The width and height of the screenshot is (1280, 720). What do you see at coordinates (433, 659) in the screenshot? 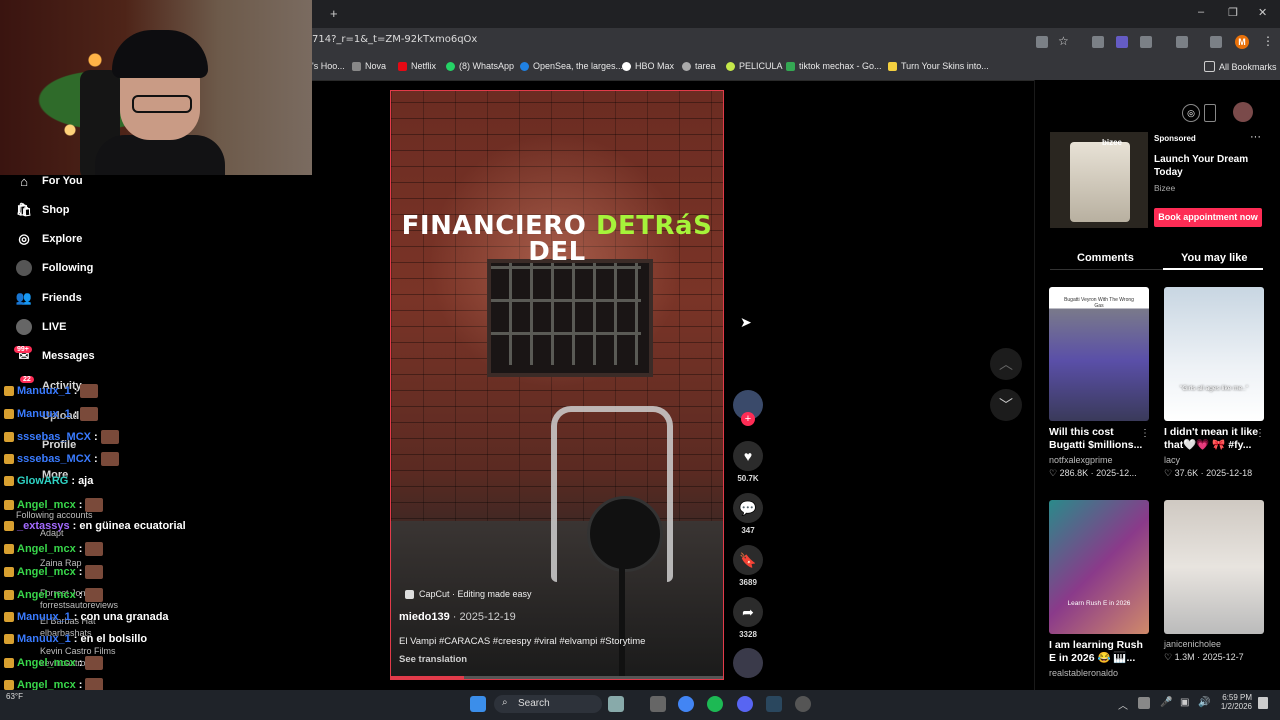
I see `see-translation-link: See translation` at bounding box center [433, 659].